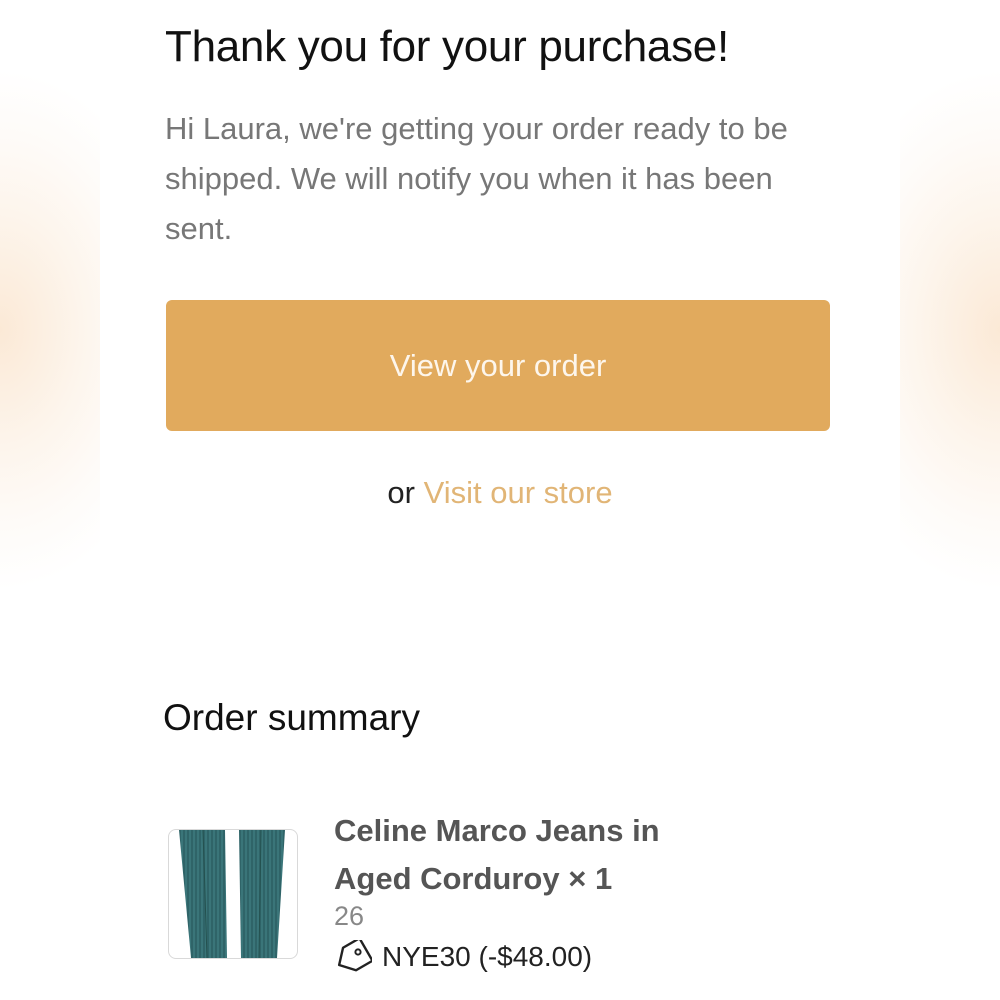 This screenshot has height=1000, width=1000. I want to click on left-backdrop, so click(50, 500).